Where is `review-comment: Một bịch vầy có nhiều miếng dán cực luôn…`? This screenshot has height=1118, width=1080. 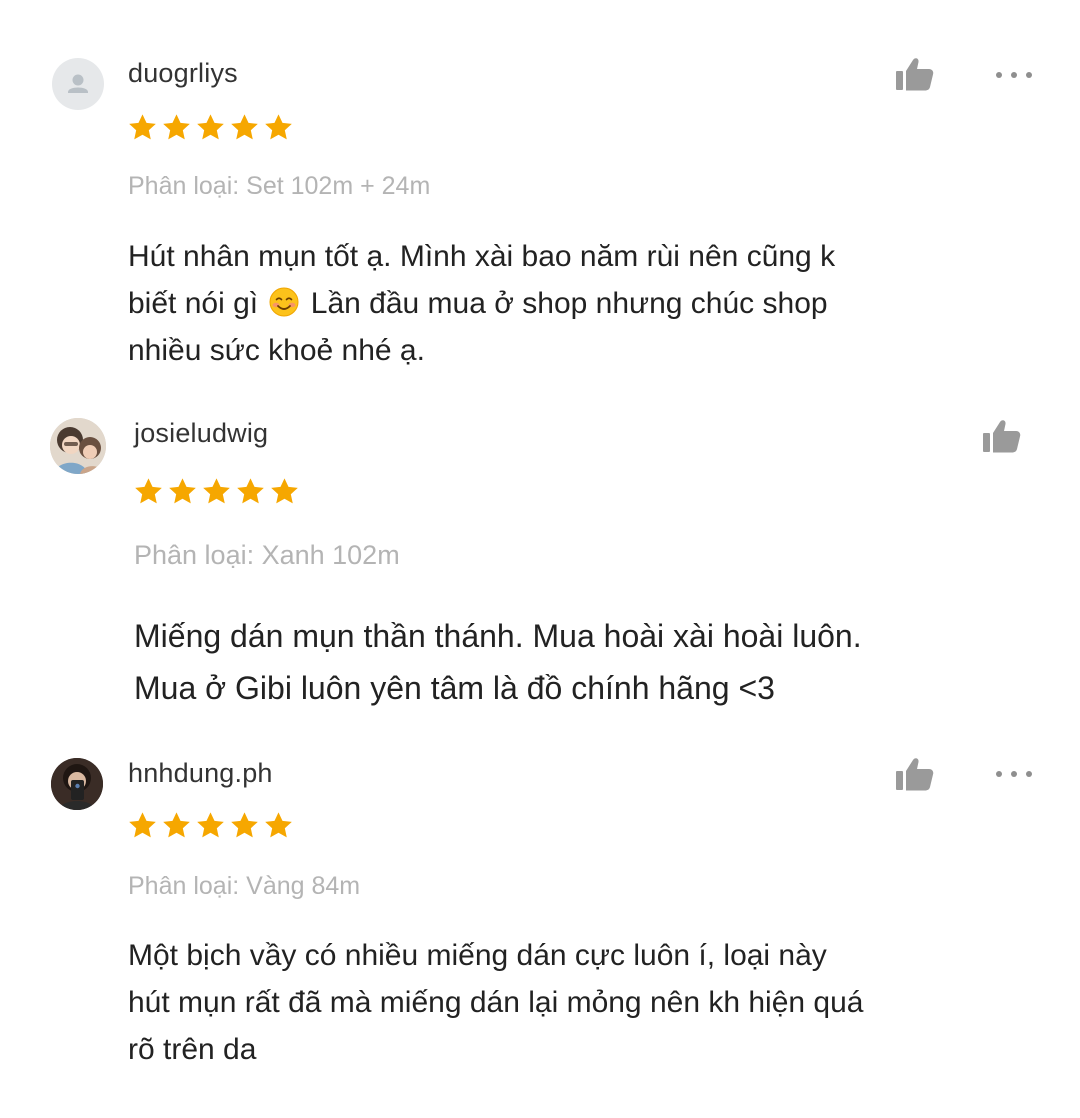
review-comment: Một bịch vầy có nhiều miếng dán cực luôn… is located at coordinates (588, 1002).